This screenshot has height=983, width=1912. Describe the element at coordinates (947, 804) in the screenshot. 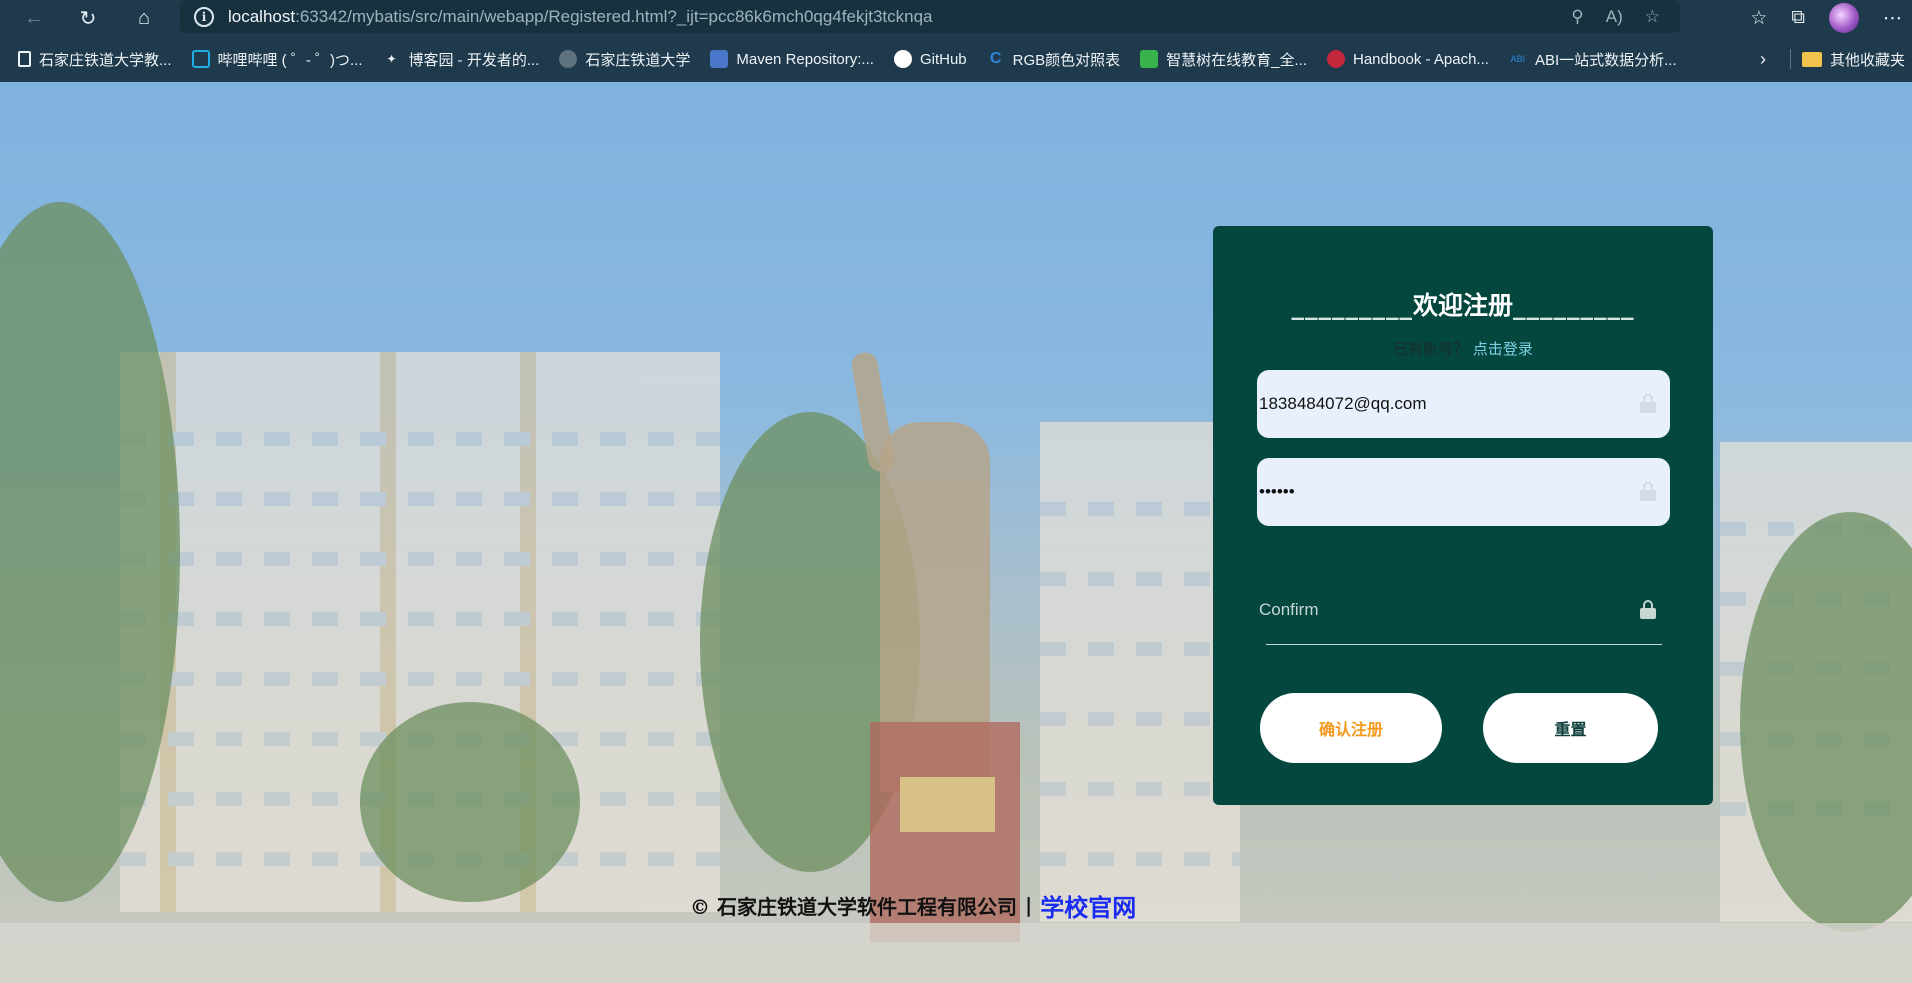

I see `background-plaque` at that location.